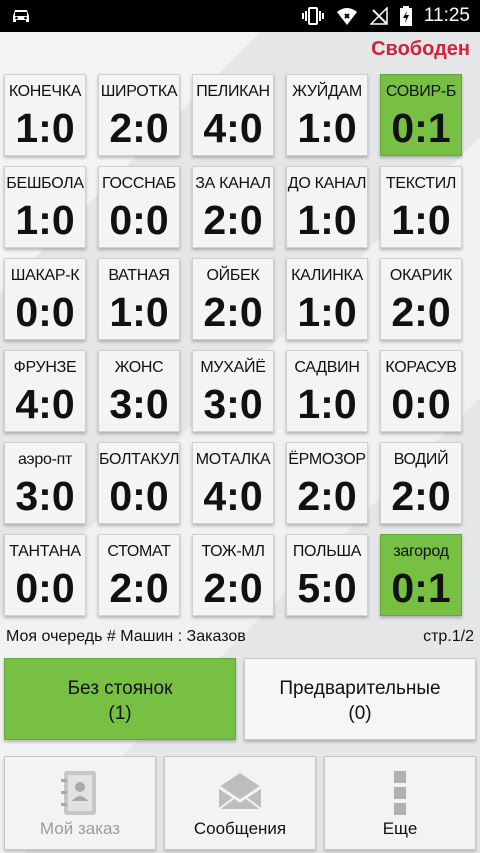 The height and width of the screenshot is (853, 480). I want to click on stand-name: аэро-пт, so click(45, 459).